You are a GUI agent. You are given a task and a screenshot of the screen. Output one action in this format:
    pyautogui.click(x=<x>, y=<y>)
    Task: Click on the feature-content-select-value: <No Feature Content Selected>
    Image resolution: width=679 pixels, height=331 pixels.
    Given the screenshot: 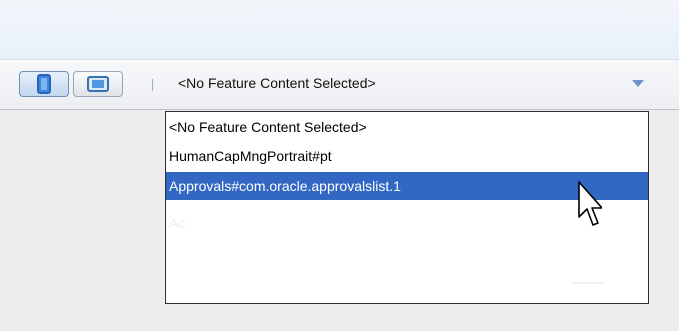 What is the action you would take?
    pyautogui.click(x=277, y=83)
    